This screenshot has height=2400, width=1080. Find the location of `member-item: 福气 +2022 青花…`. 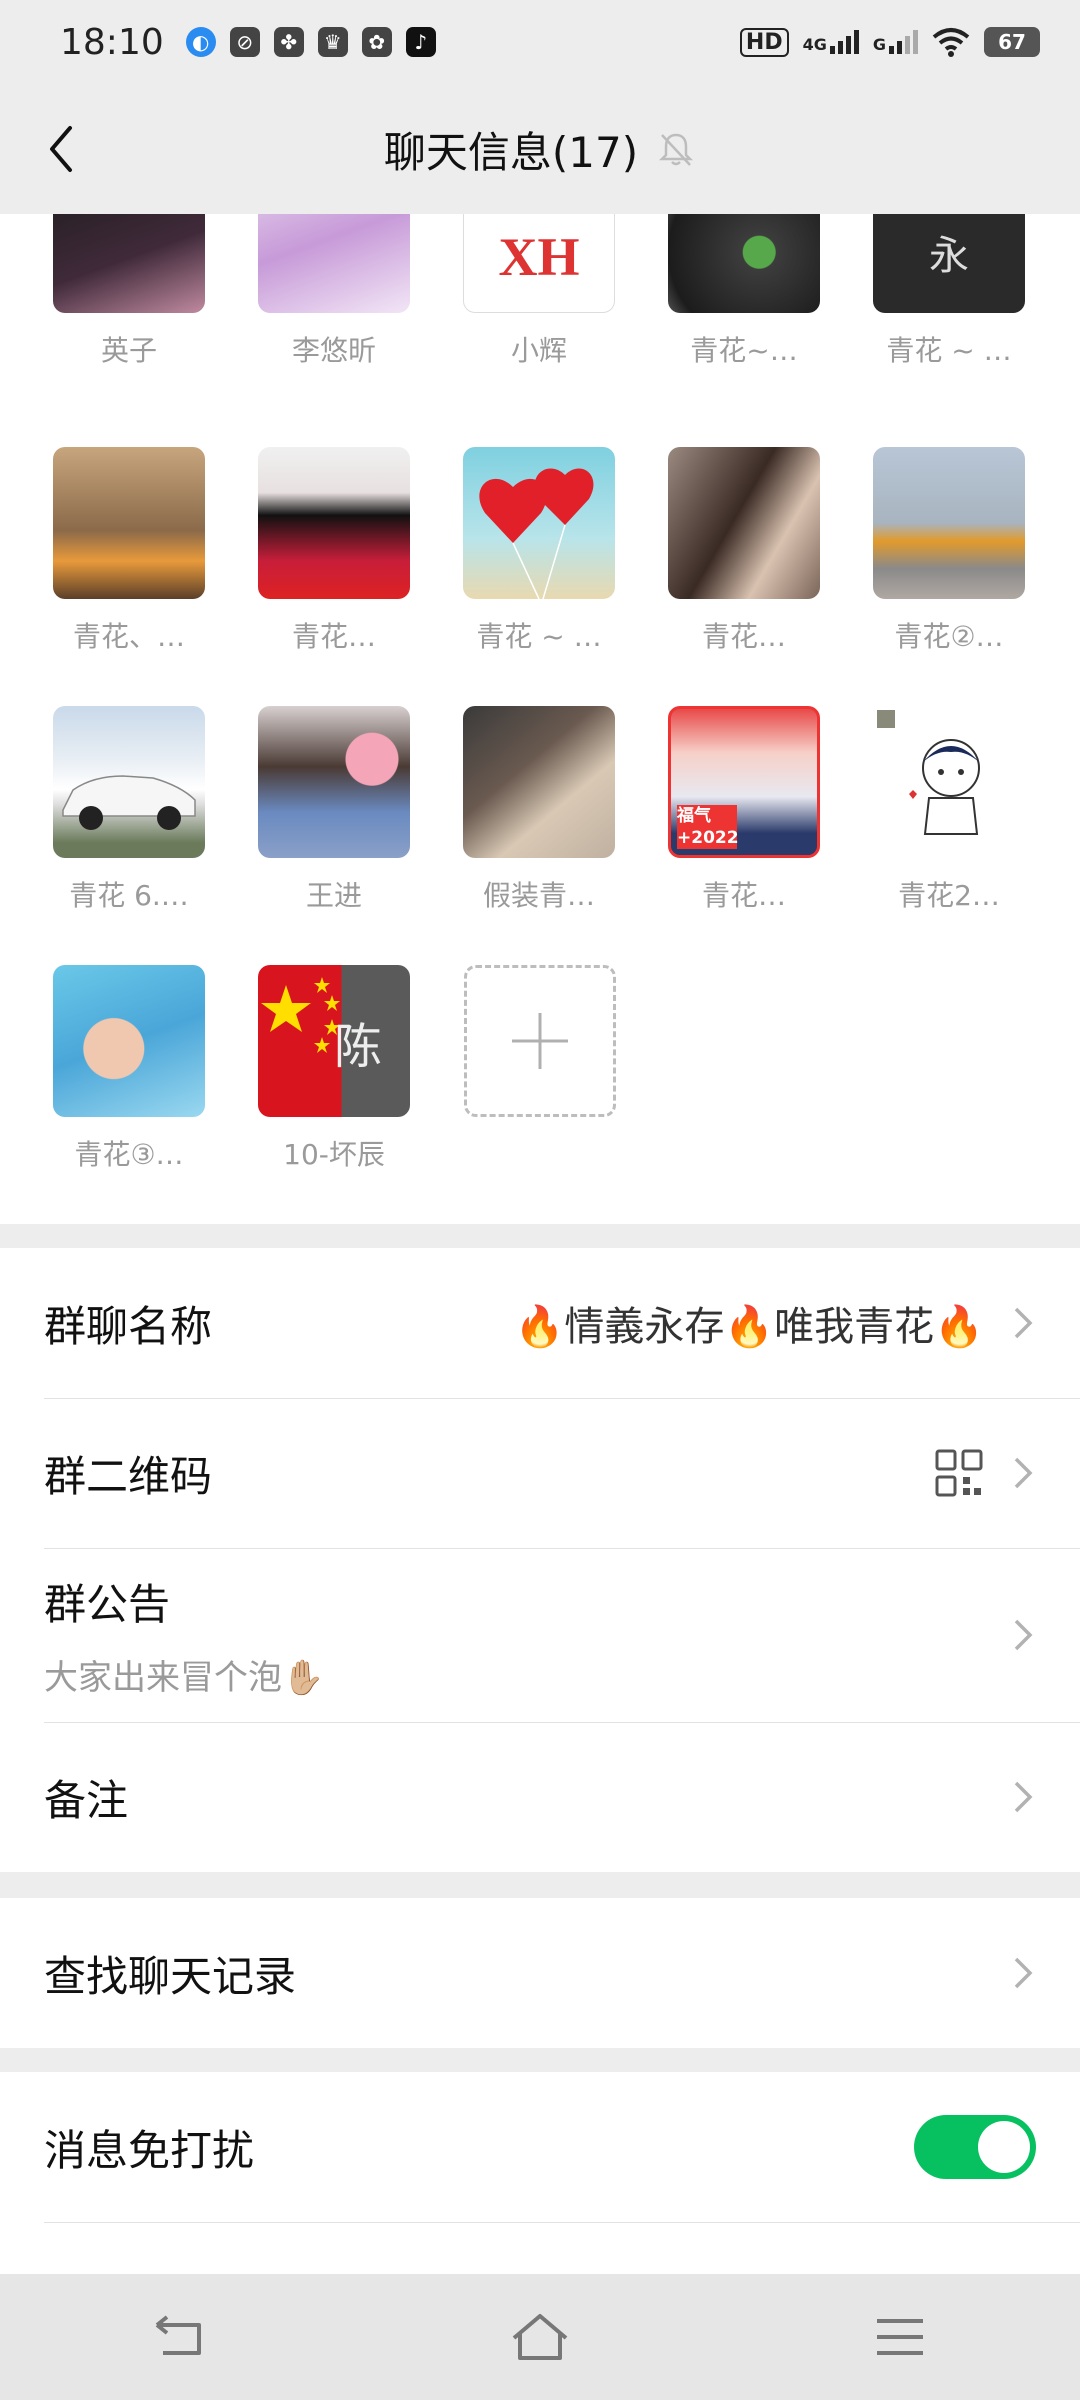

member-item: 福气 +2022 青花… is located at coordinates (744, 810).